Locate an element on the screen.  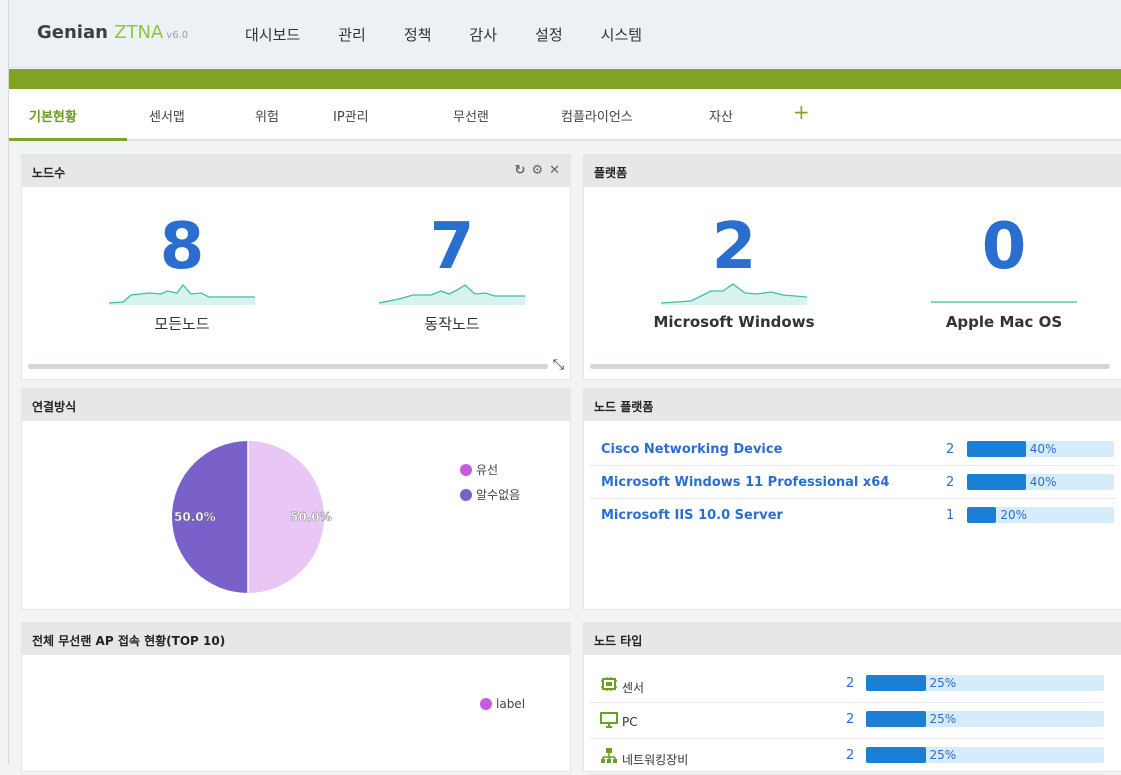
product-name: ZTNA is located at coordinates (139, 32).